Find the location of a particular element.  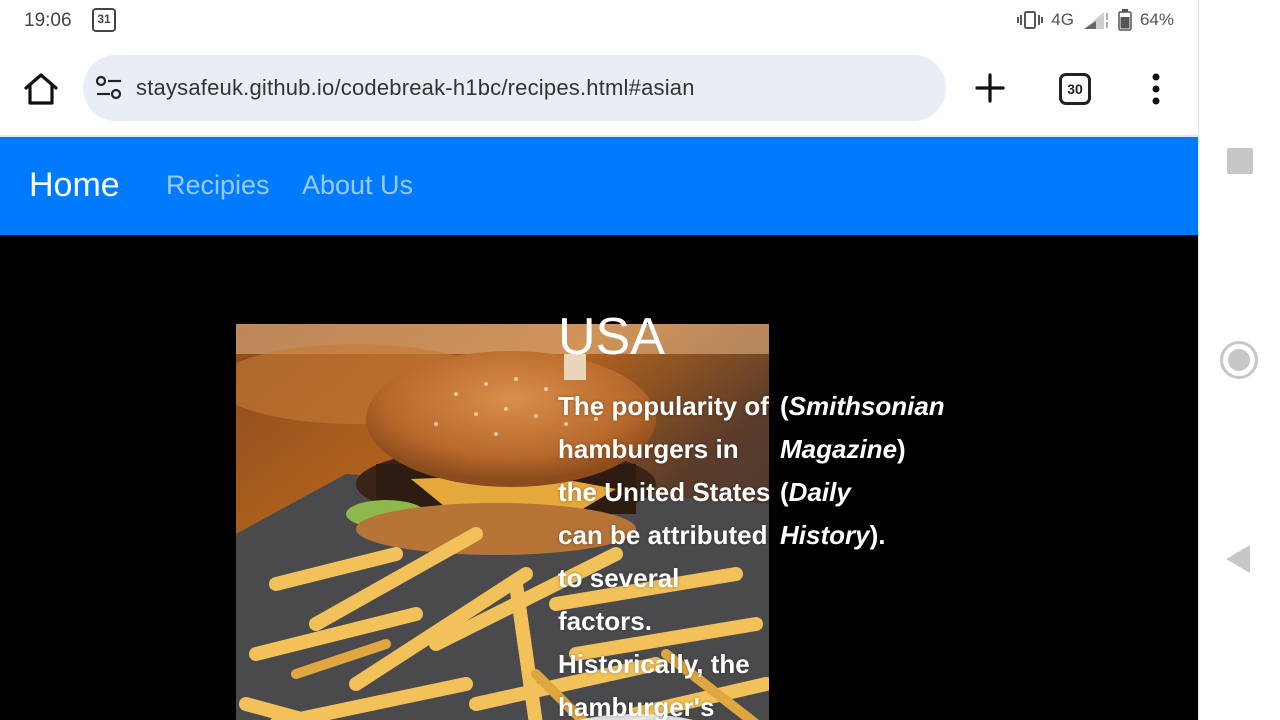

citations-column: (Smithsonian Magazine) (Daily History). is located at coordinates (880, 471).